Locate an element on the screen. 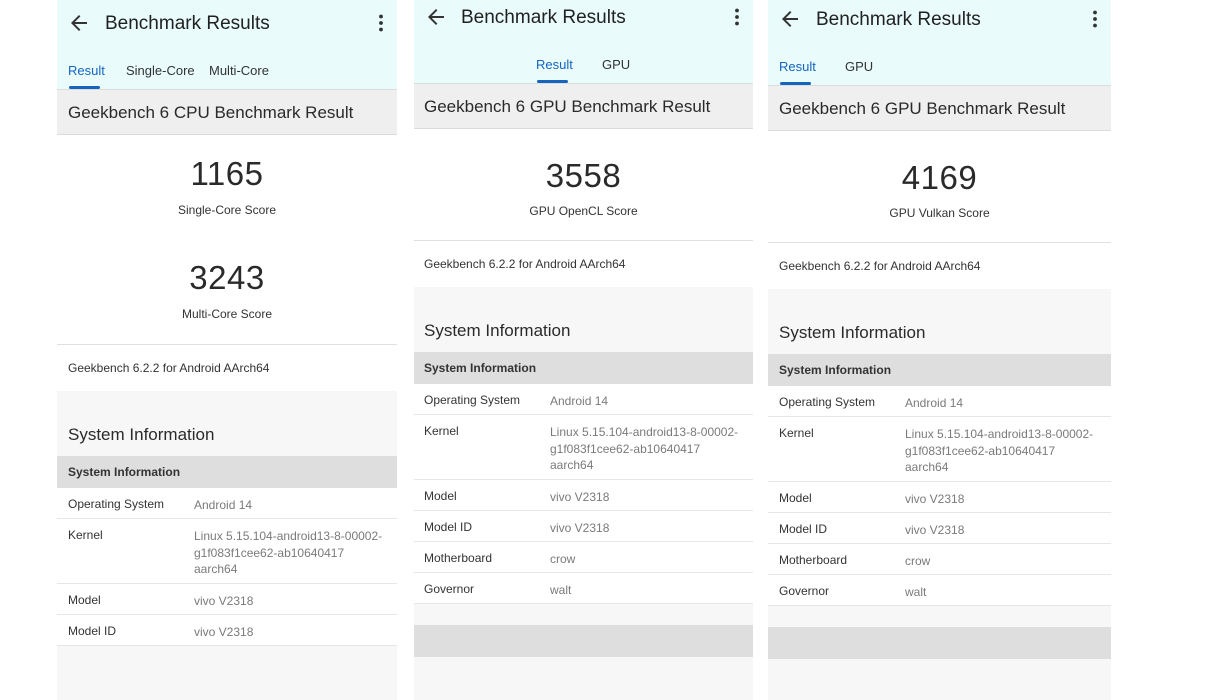  multi-core-score-label: Multi-Core Score is located at coordinates (227, 314).